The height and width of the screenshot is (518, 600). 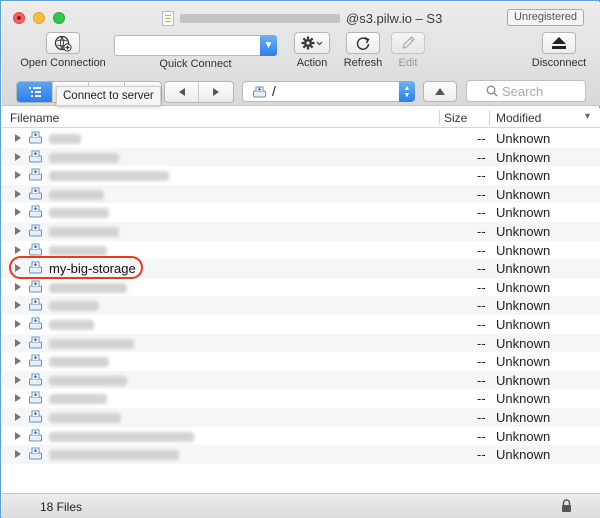 I want to click on edit-button: Edit, so click(x=408, y=50).